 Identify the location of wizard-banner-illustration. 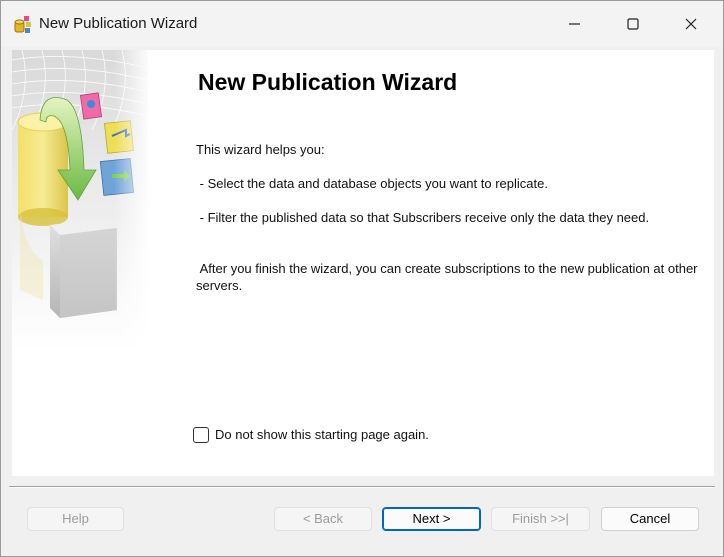
(80, 200).